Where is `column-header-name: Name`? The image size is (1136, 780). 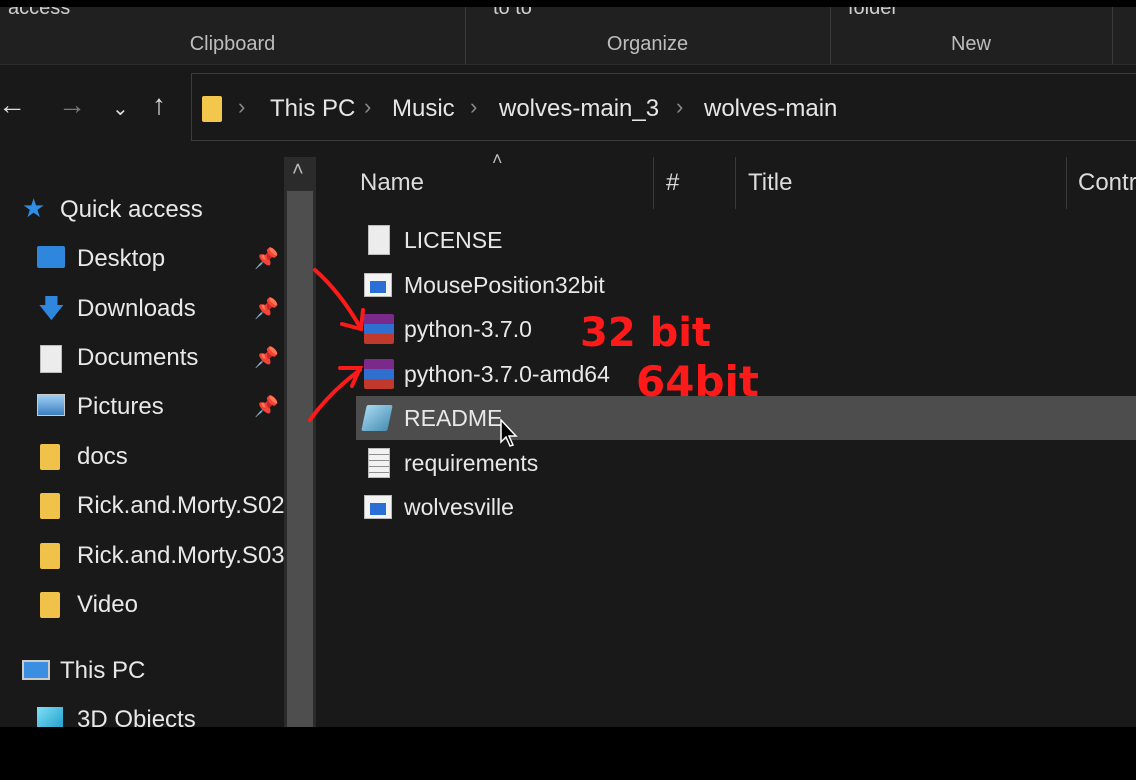
column-header-name: Name is located at coordinates (392, 183).